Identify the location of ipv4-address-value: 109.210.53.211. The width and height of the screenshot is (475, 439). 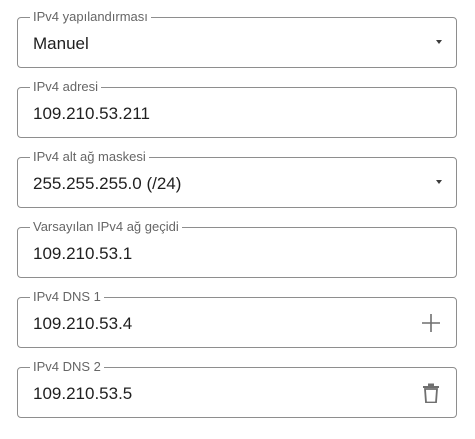
(91, 113).